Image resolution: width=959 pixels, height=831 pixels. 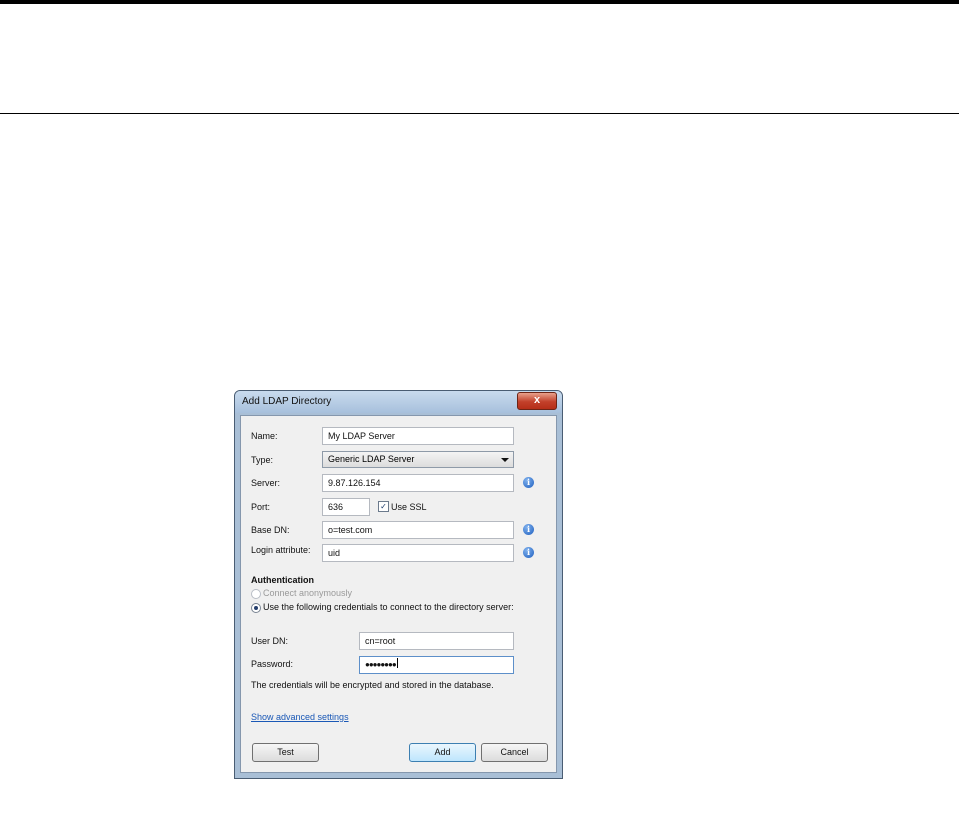 I want to click on title-bar: Add LDAP Directory x, so click(x=398, y=402).